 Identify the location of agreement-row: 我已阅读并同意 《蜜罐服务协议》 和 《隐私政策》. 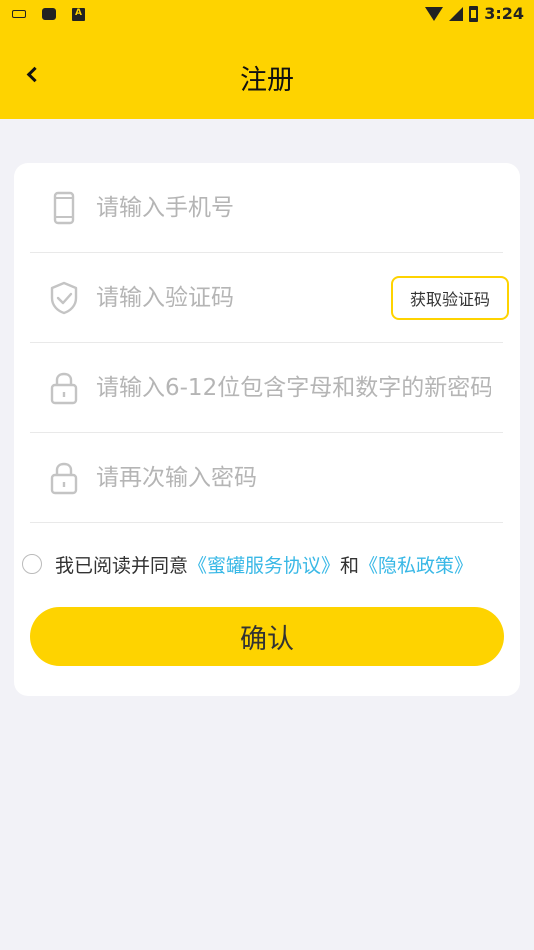
(272, 564).